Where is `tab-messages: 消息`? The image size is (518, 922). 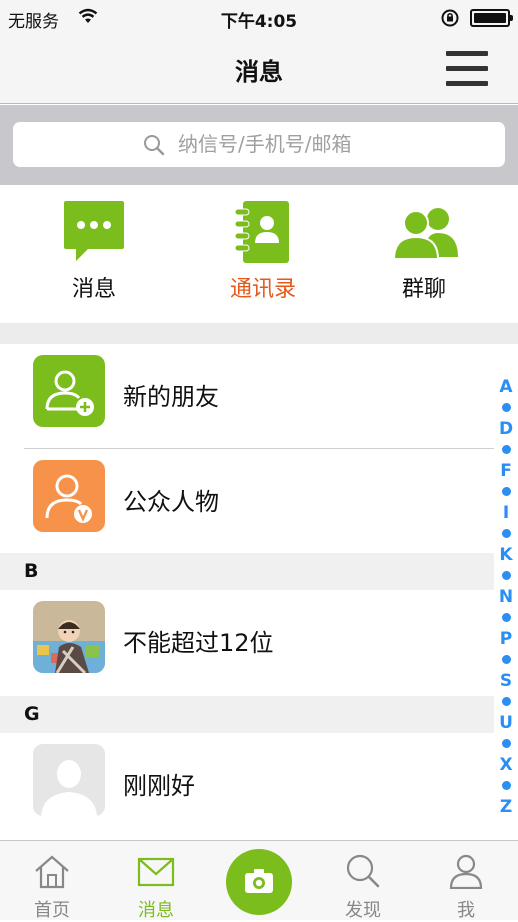 tab-messages: 消息 is located at coordinates (94, 254).